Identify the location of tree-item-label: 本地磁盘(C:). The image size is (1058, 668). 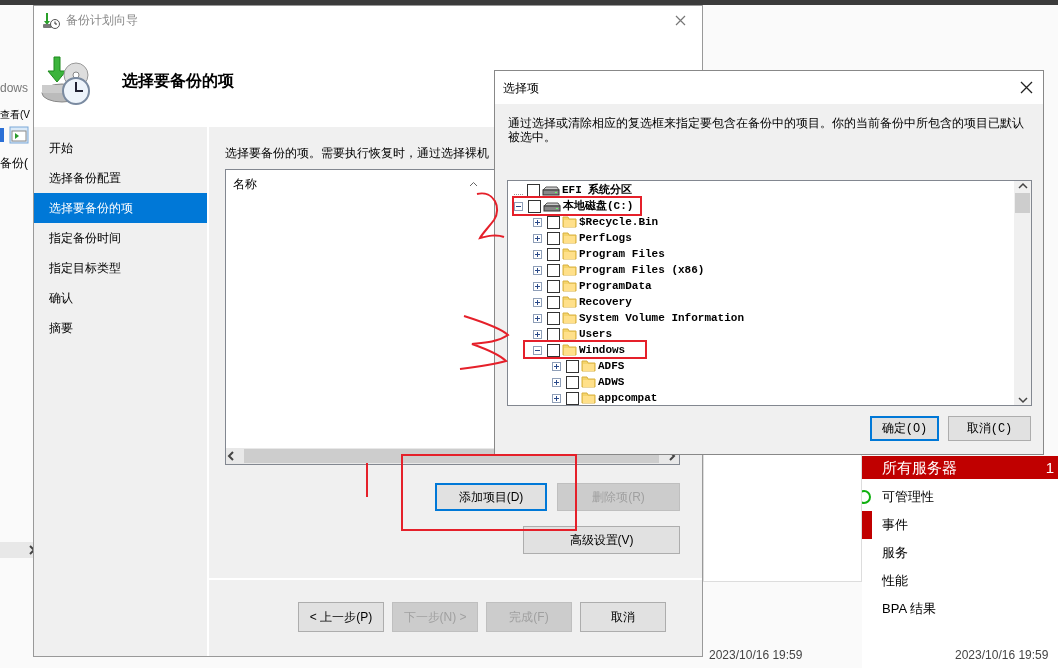
(598, 206).